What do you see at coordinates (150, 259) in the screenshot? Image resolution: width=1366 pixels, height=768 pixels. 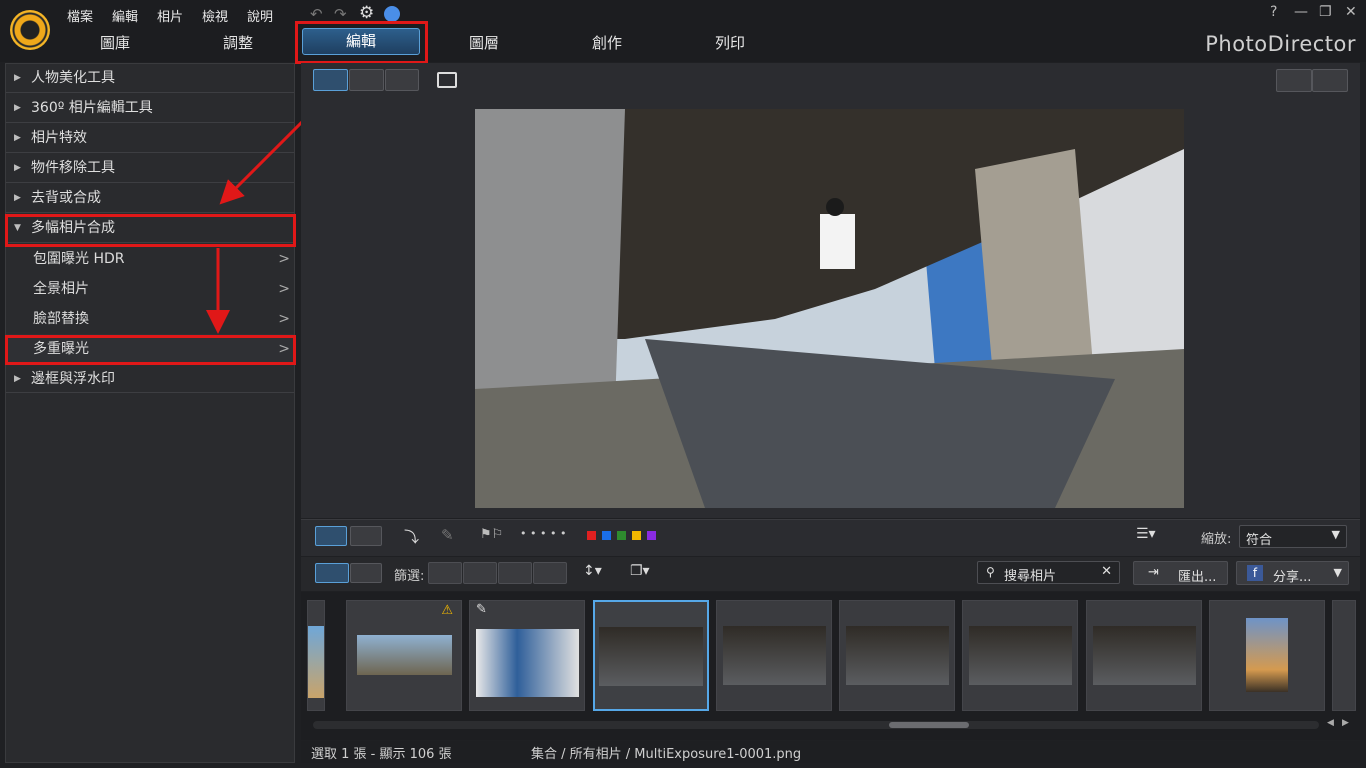 I see `tool-hdr: 包圍曝光 HDR >` at bounding box center [150, 259].